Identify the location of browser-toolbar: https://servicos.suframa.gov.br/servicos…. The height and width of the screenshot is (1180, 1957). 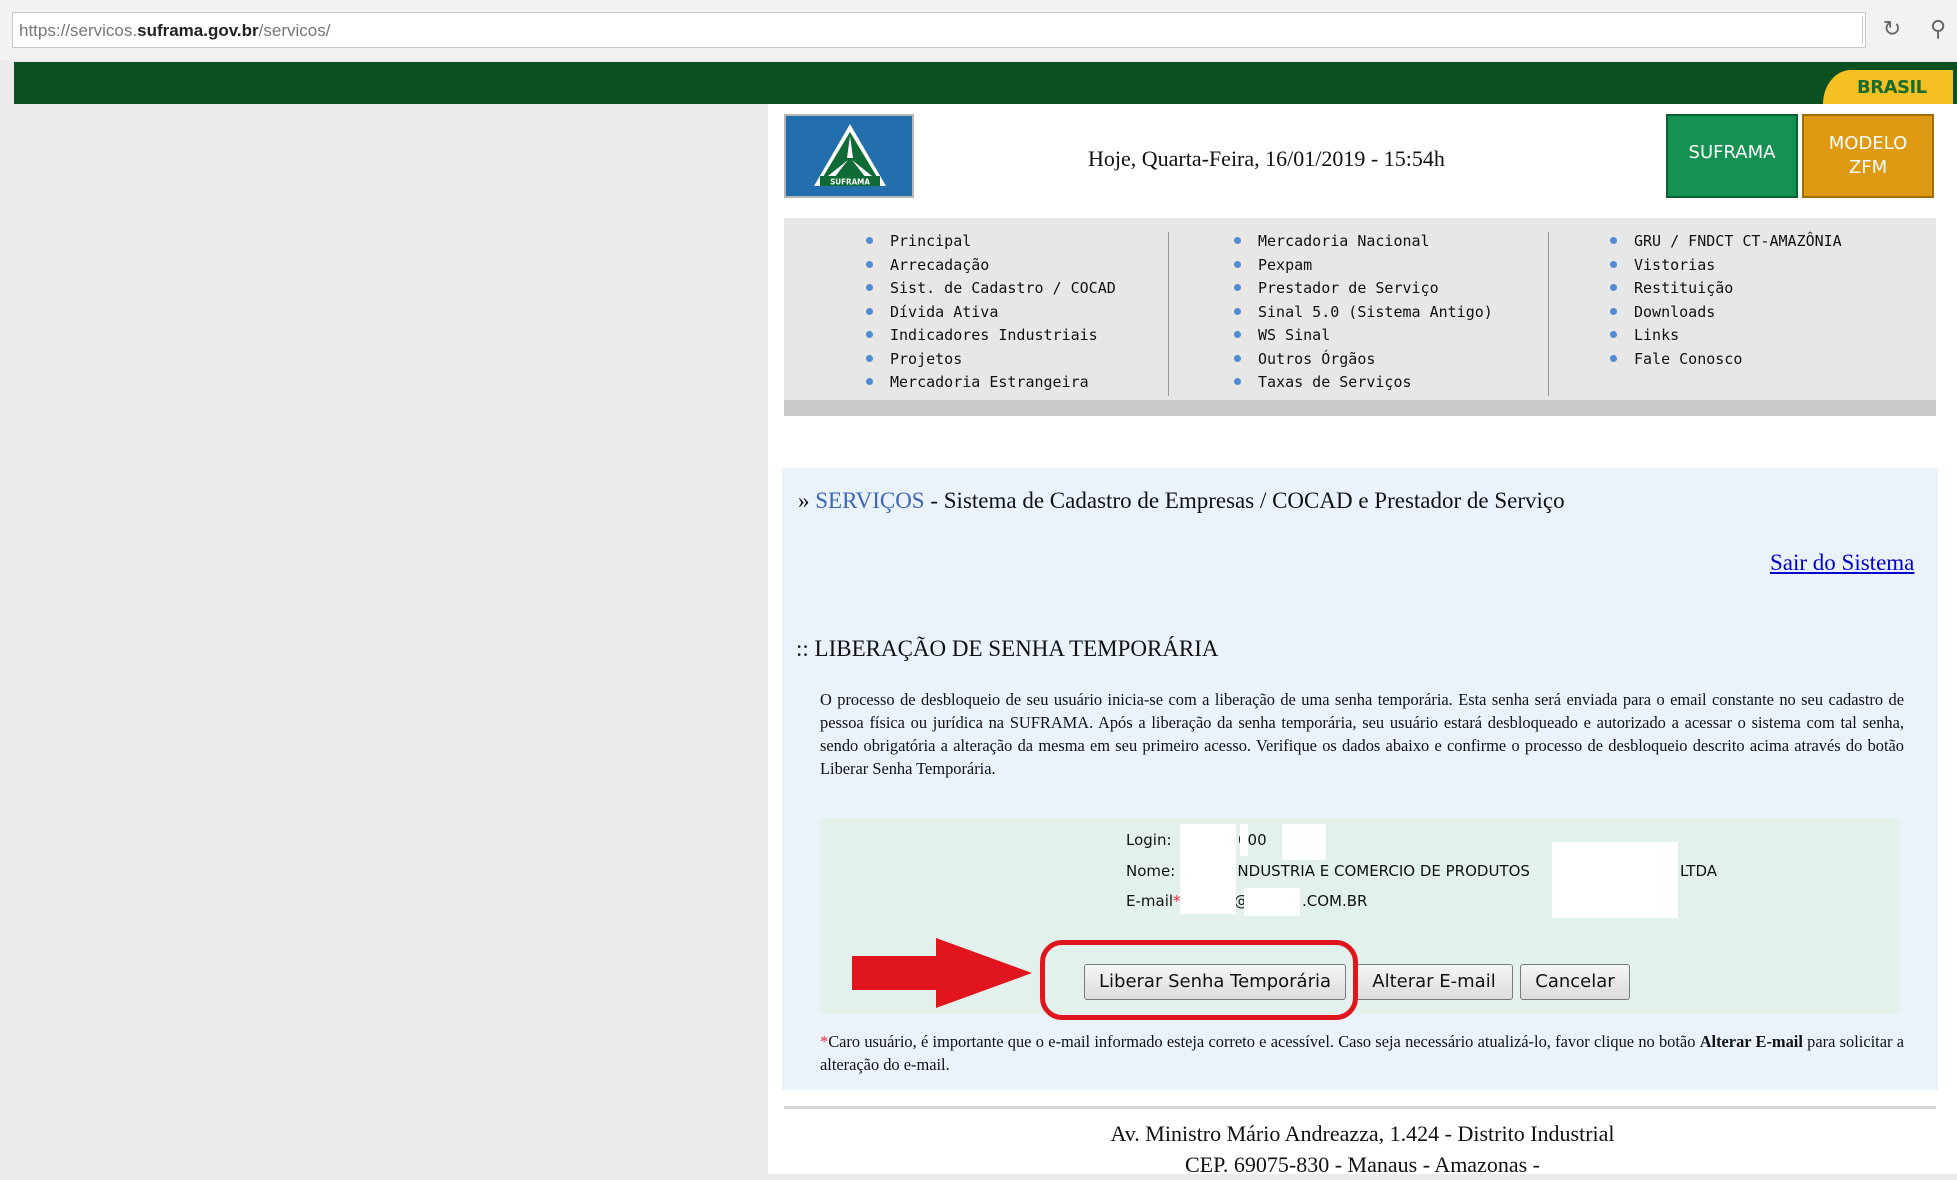
(978, 30).